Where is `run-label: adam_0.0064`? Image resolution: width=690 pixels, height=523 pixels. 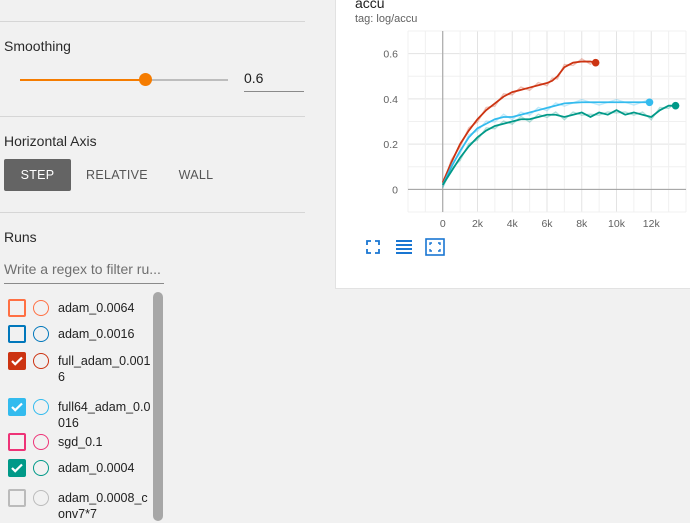 run-label: adam_0.0064 is located at coordinates (96, 308).